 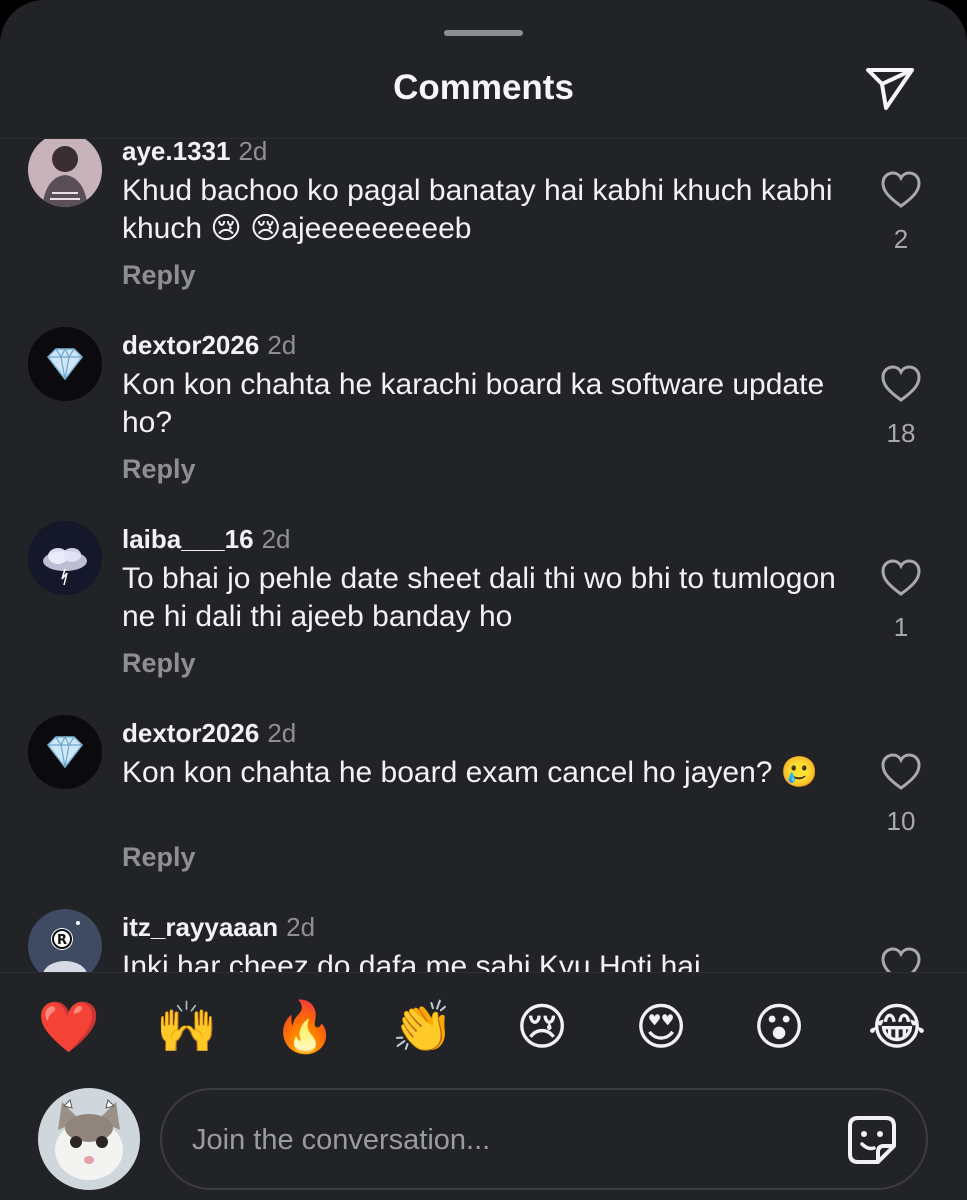 I want to click on crying-face-reaction: 😢, so click(x=542, y=1027).